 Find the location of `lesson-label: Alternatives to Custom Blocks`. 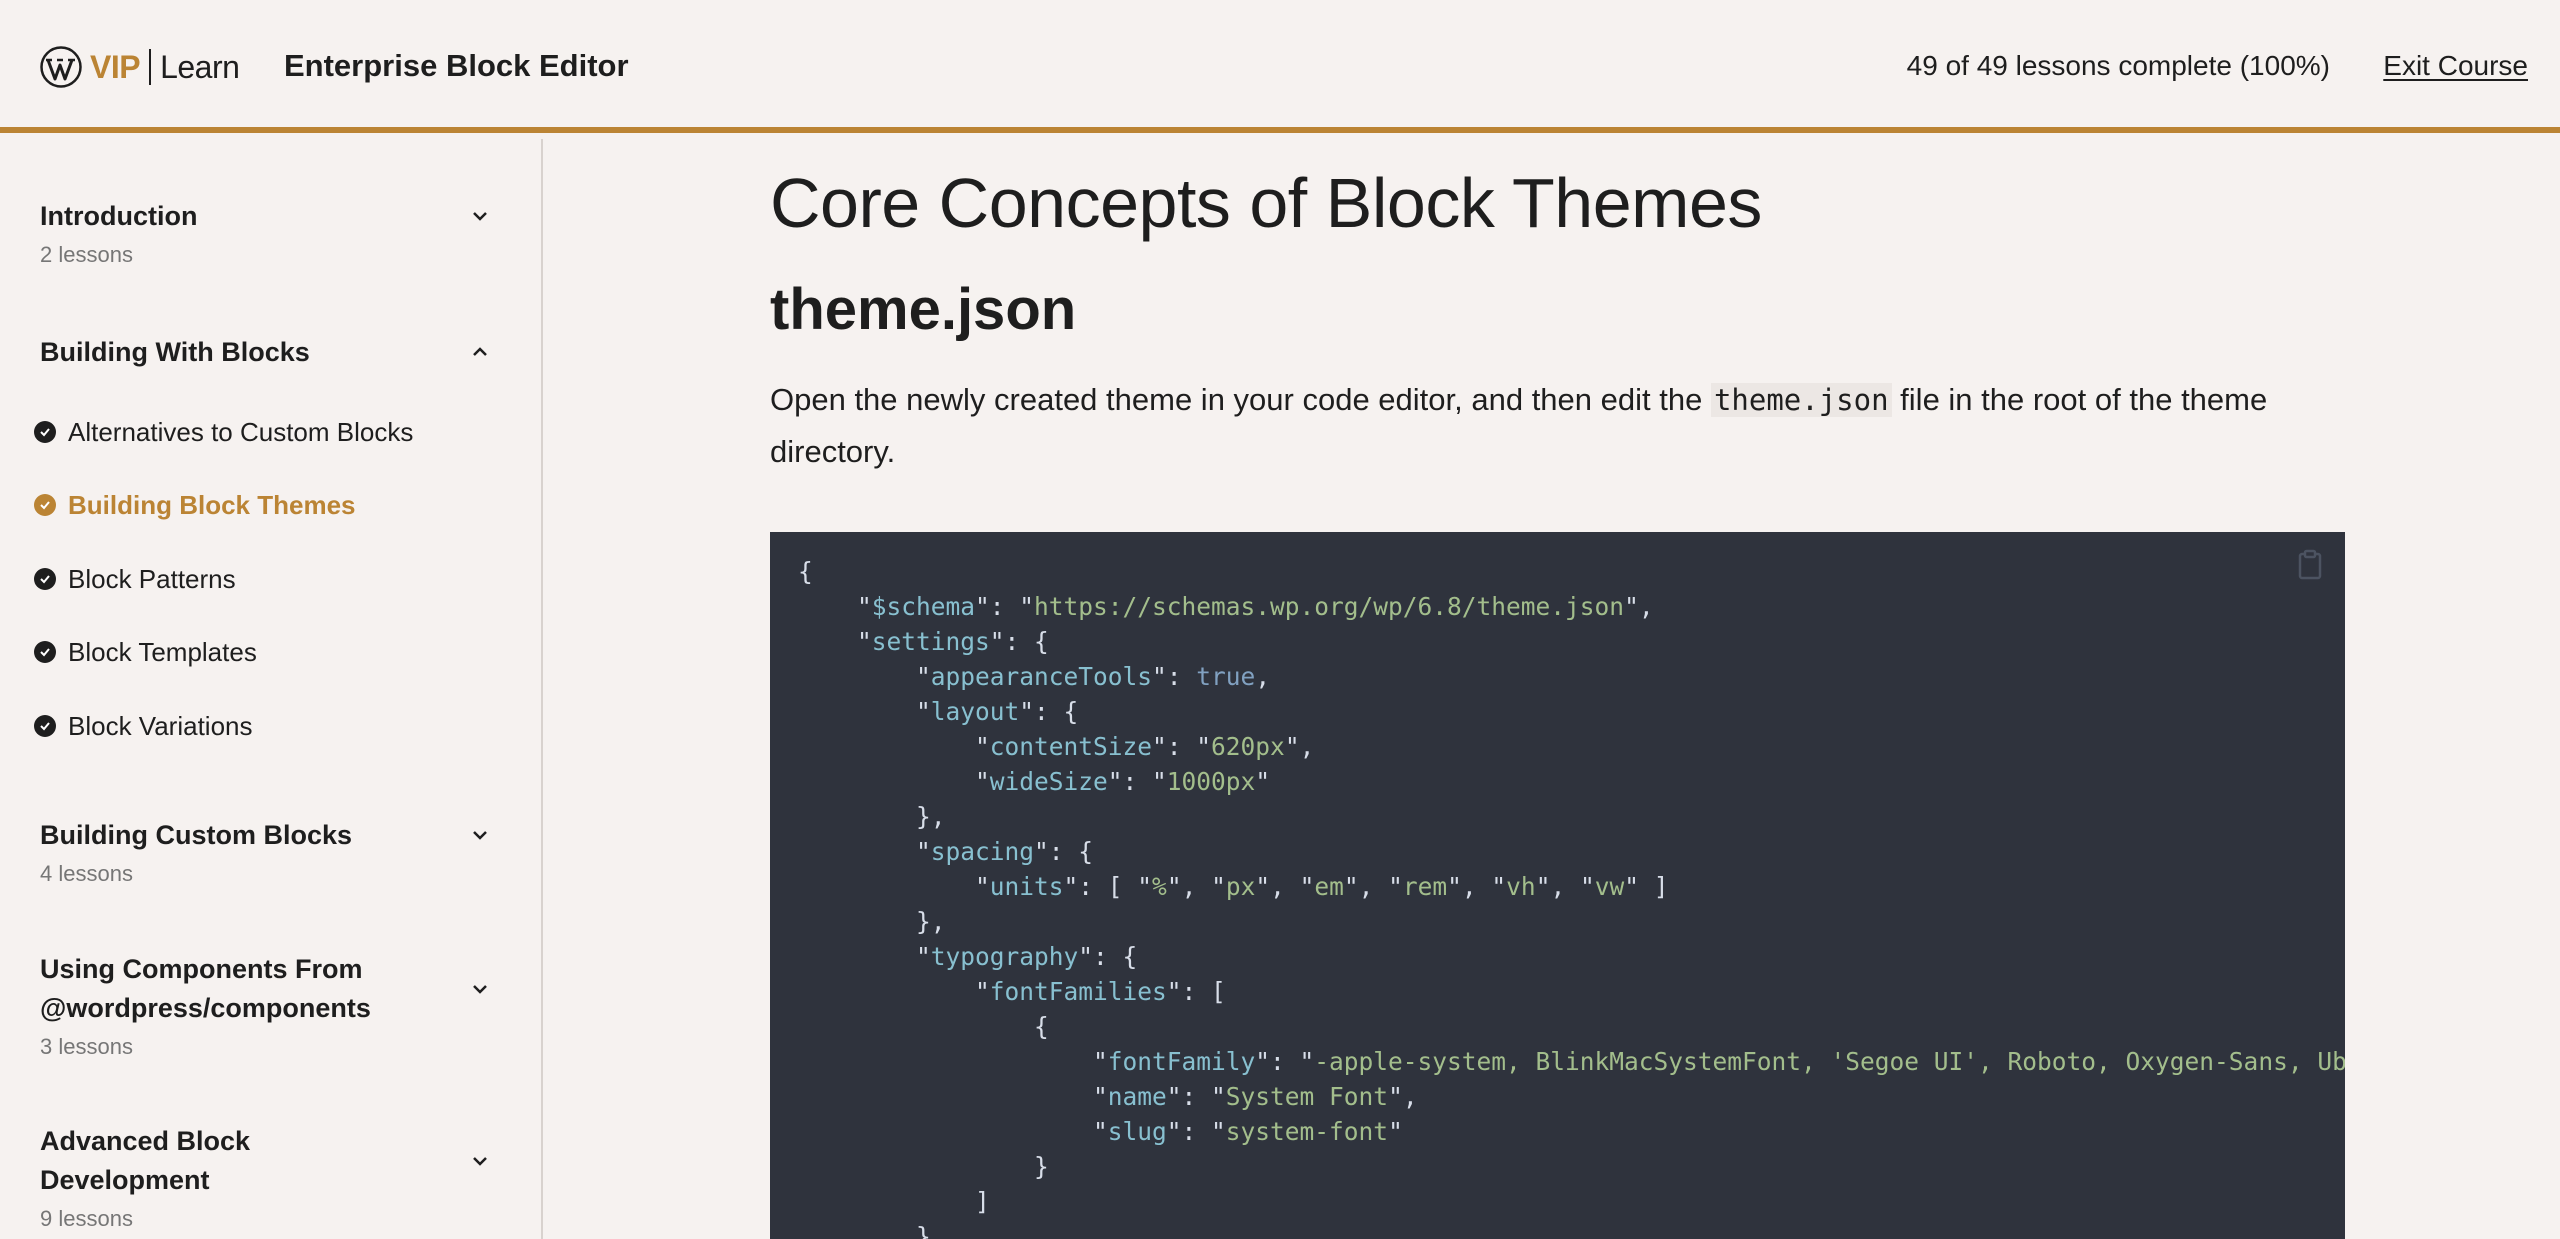

lesson-label: Alternatives to Custom Blocks is located at coordinates (241, 431).